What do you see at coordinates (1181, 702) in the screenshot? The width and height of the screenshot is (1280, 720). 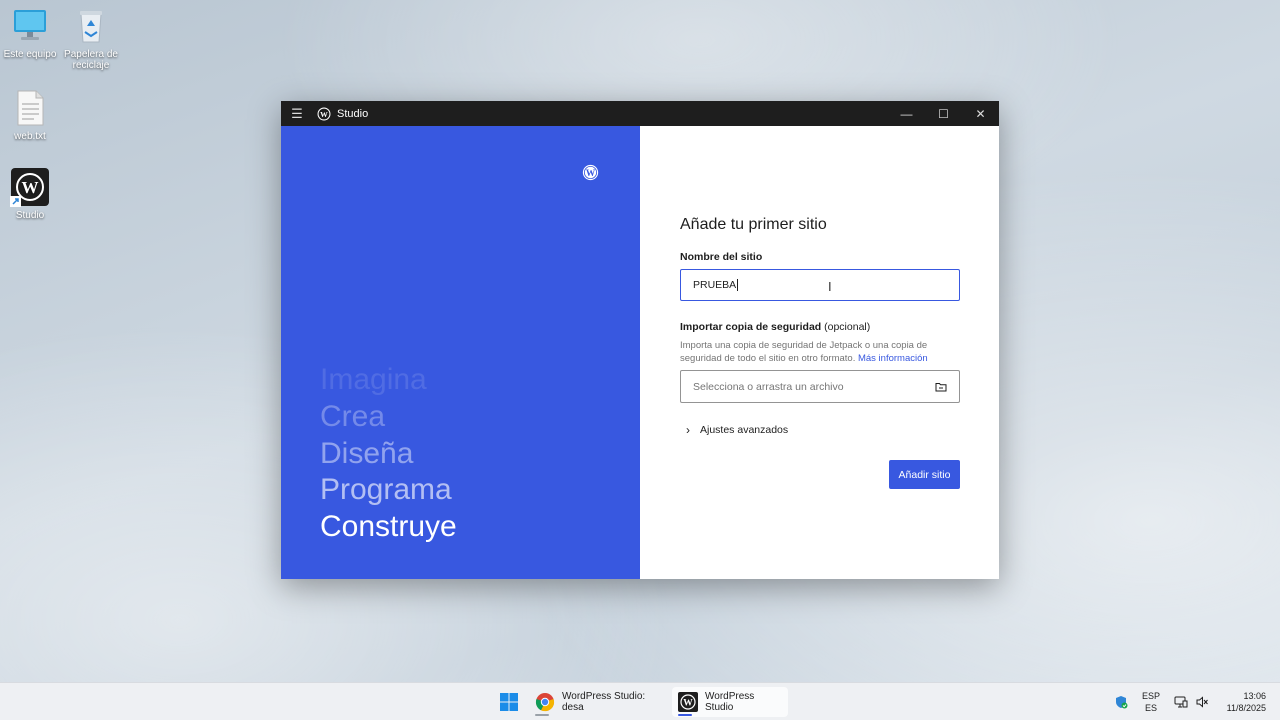 I see `network-icon` at bounding box center [1181, 702].